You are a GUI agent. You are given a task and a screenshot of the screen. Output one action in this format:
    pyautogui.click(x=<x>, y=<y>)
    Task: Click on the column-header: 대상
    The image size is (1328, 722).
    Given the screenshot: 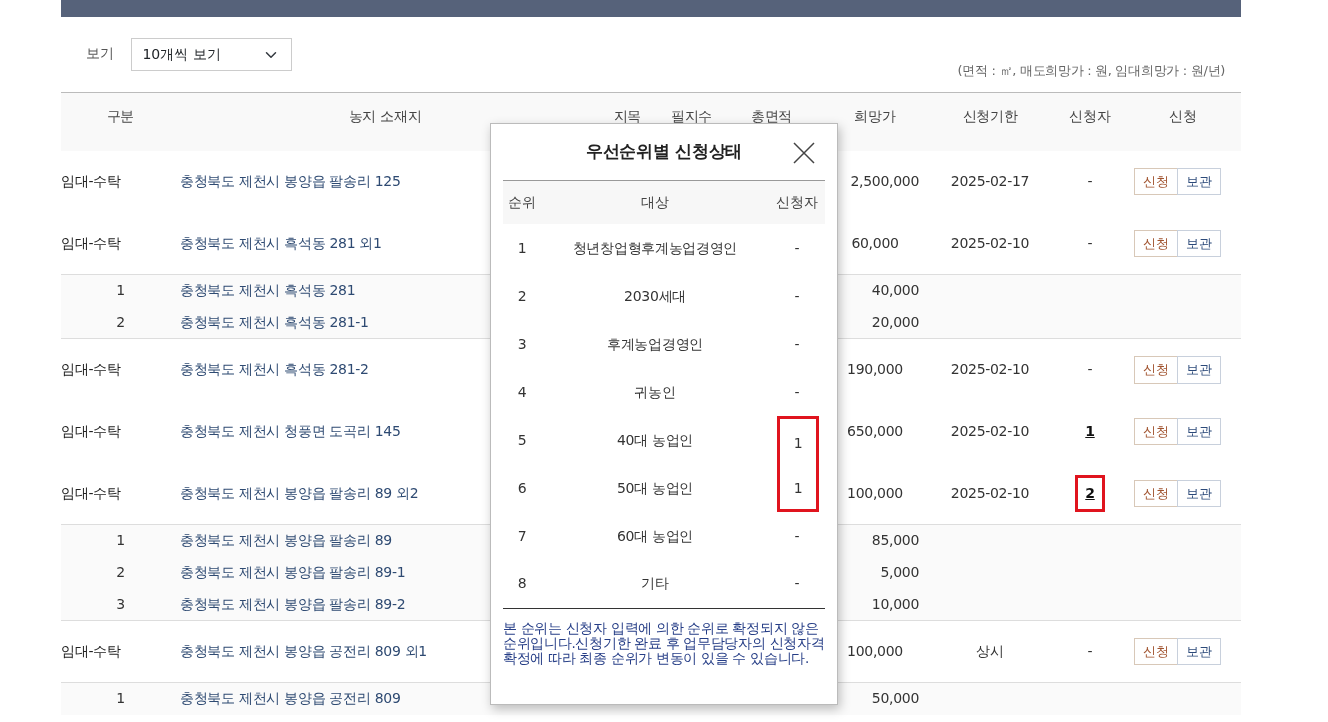 What is the action you would take?
    pyautogui.click(x=655, y=202)
    